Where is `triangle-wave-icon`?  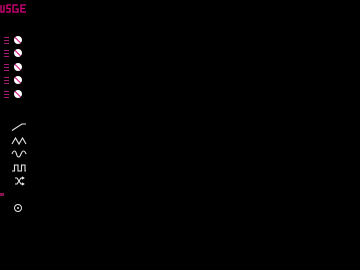 triangle-wave-icon is located at coordinates (19, 141).